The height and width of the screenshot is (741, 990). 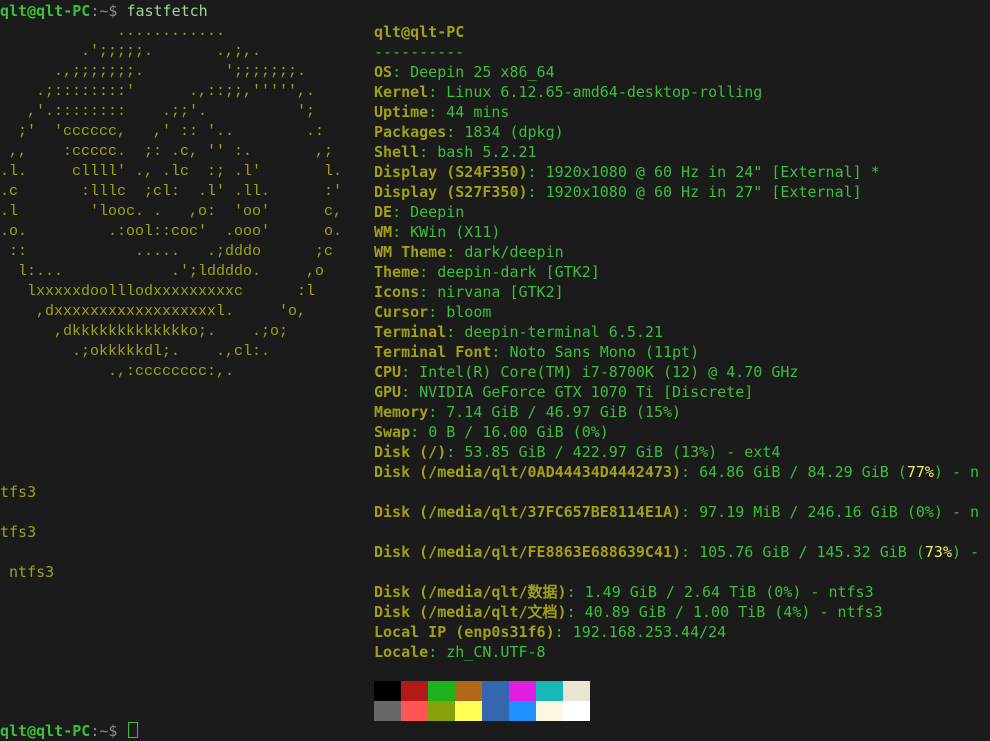 What do you see at coordinates (401, 652) in the screenshot?
I see `info-key: Locale` at bounding box center [401, 652].